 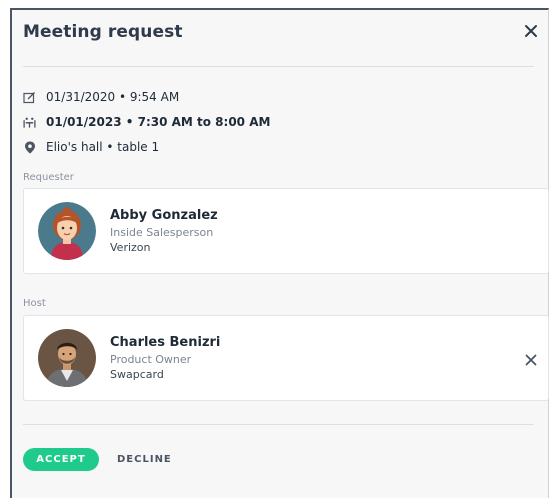 What do you see at coordinates (29, 147) in the screenshot?
I see `location-pin-icon` at bounding box center [29, 147].